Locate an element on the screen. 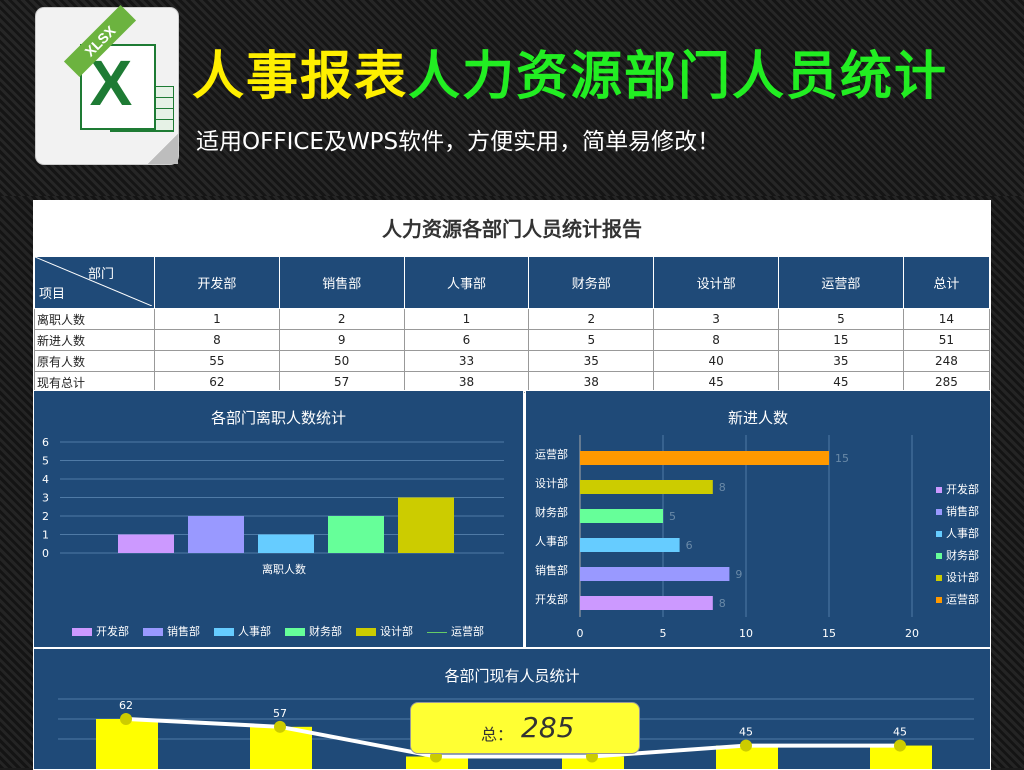 The image size is (1024, 770). new-hires-chart-plot: 0 5 10 15 20 运营部 15 设计部 8 财务部 5 人事部 6 销售部 9 开发部 8 is located at coordinates (727, 537).